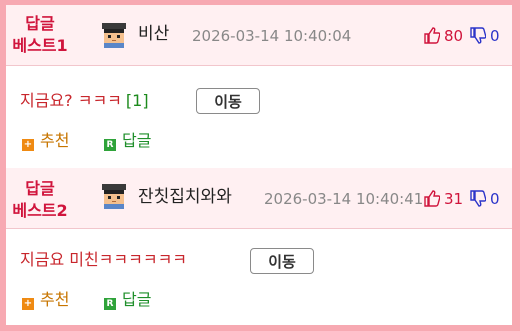 The image size is (520, 331). What do you see at coordinates (153, 34) in the screenshot?
I see `nickname: 비산` at bounding box center [153, 34].